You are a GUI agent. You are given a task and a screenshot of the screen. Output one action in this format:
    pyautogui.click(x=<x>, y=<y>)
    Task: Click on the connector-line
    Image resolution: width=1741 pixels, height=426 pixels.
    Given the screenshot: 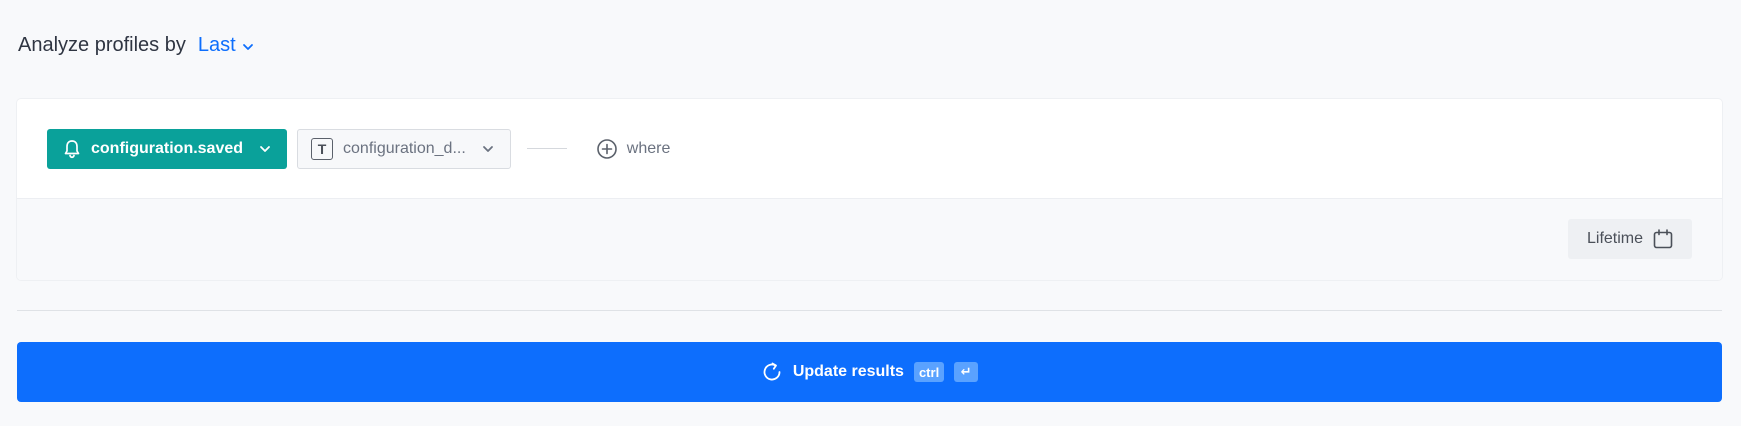 What is the action you would take?
    pyautogui.click(x=546, y=148)
    